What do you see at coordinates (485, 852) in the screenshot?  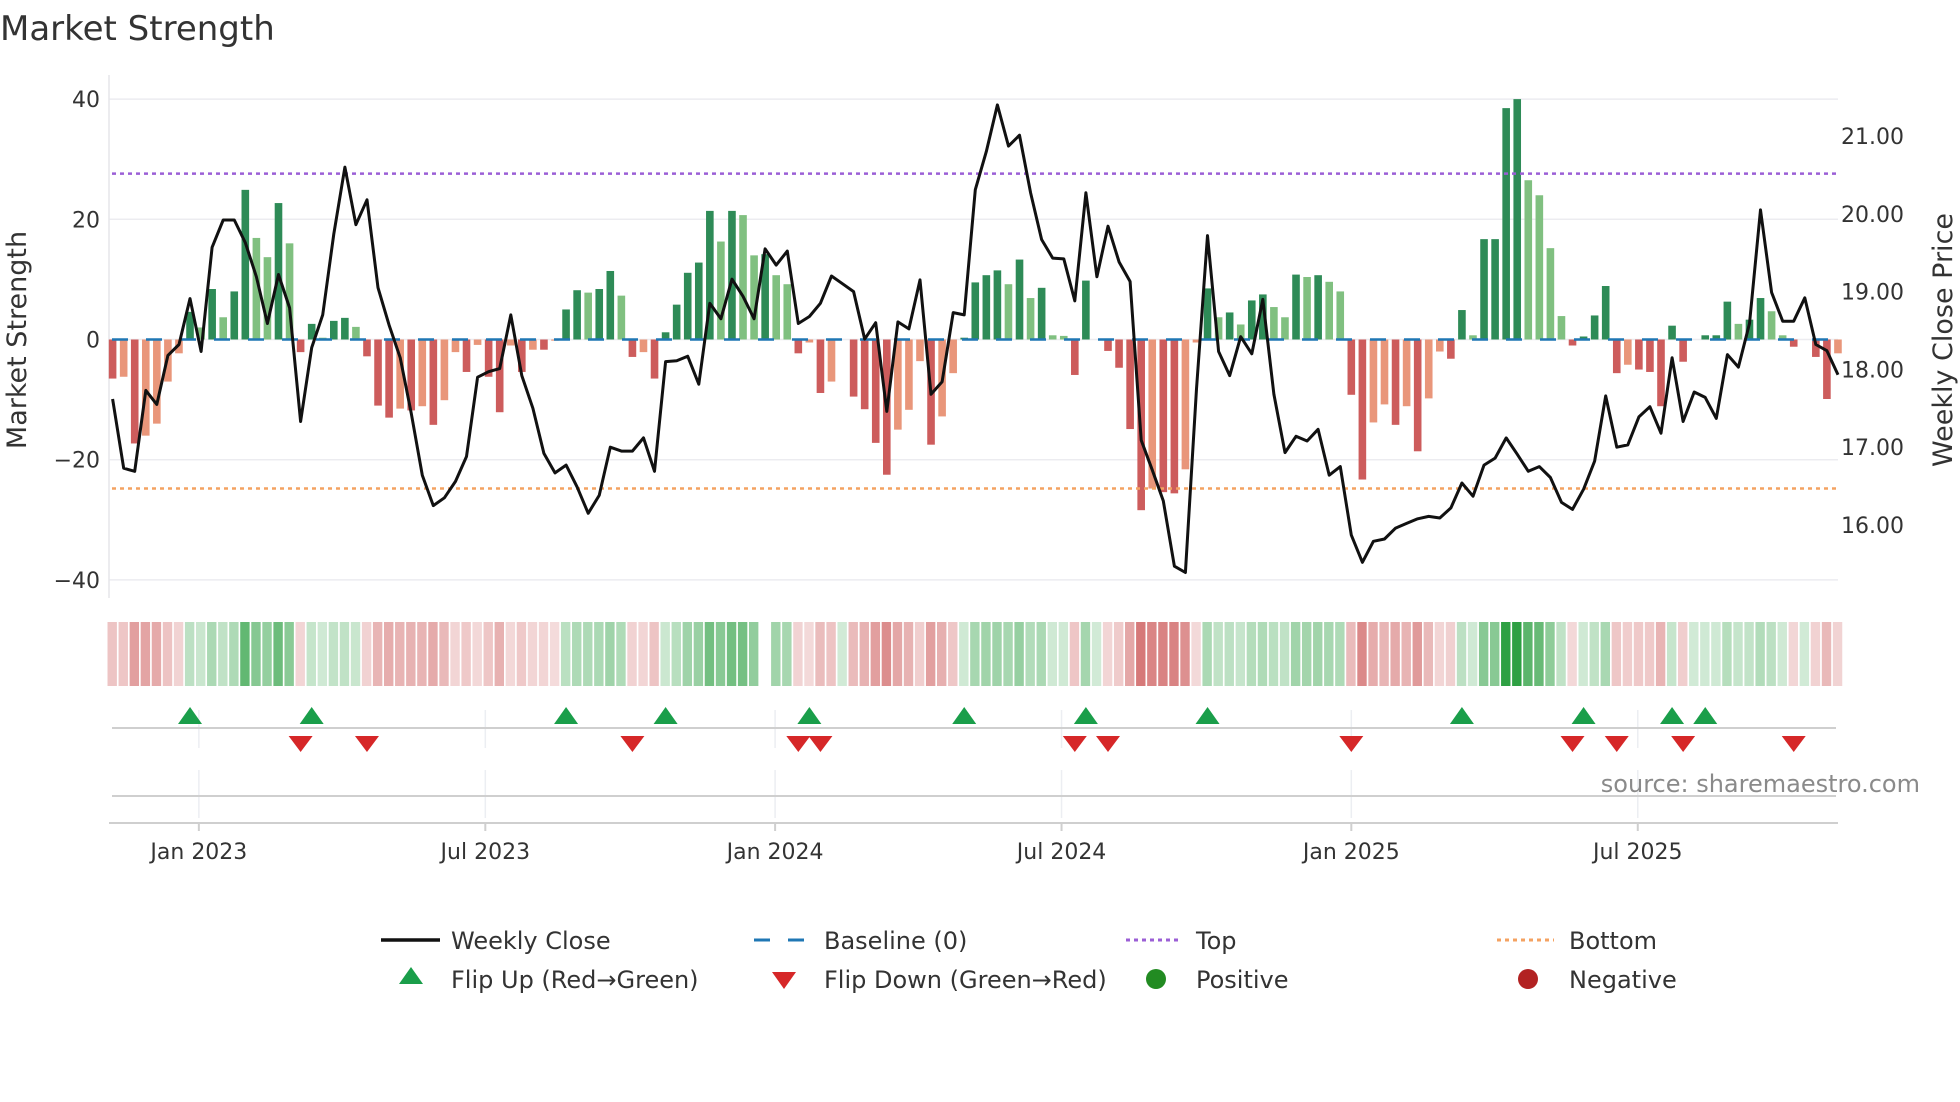 I see `x-tick-label: Jul 2023` at bounding box center [485, 852].